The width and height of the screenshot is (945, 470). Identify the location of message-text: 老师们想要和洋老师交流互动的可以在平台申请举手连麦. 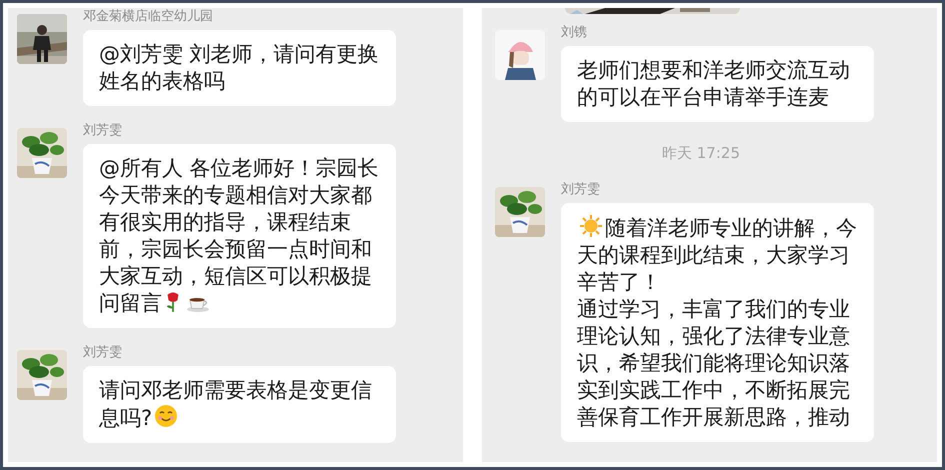
(714, 84).